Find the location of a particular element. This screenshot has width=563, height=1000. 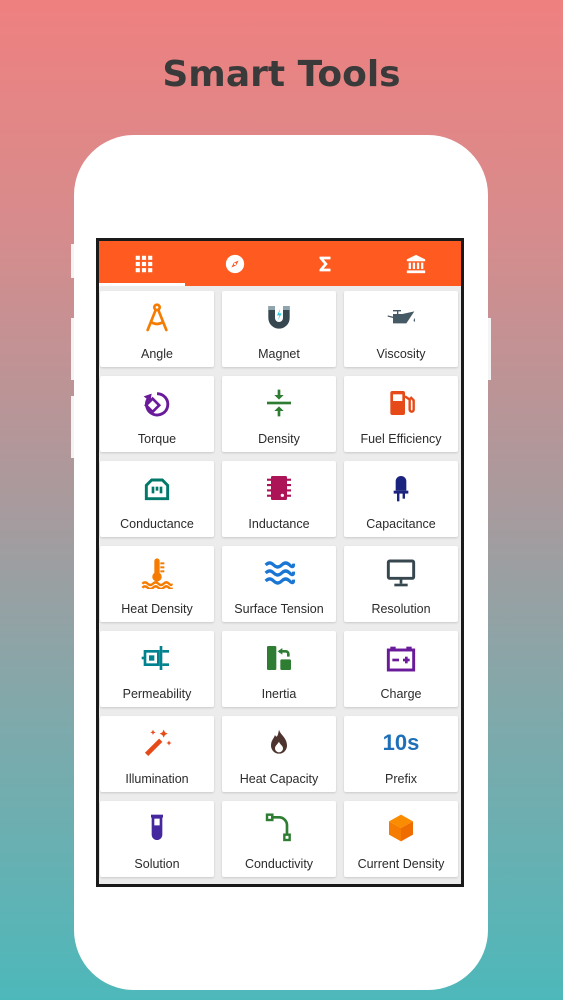

tool-card-charge: Charge is located at coordinates (401, 669).